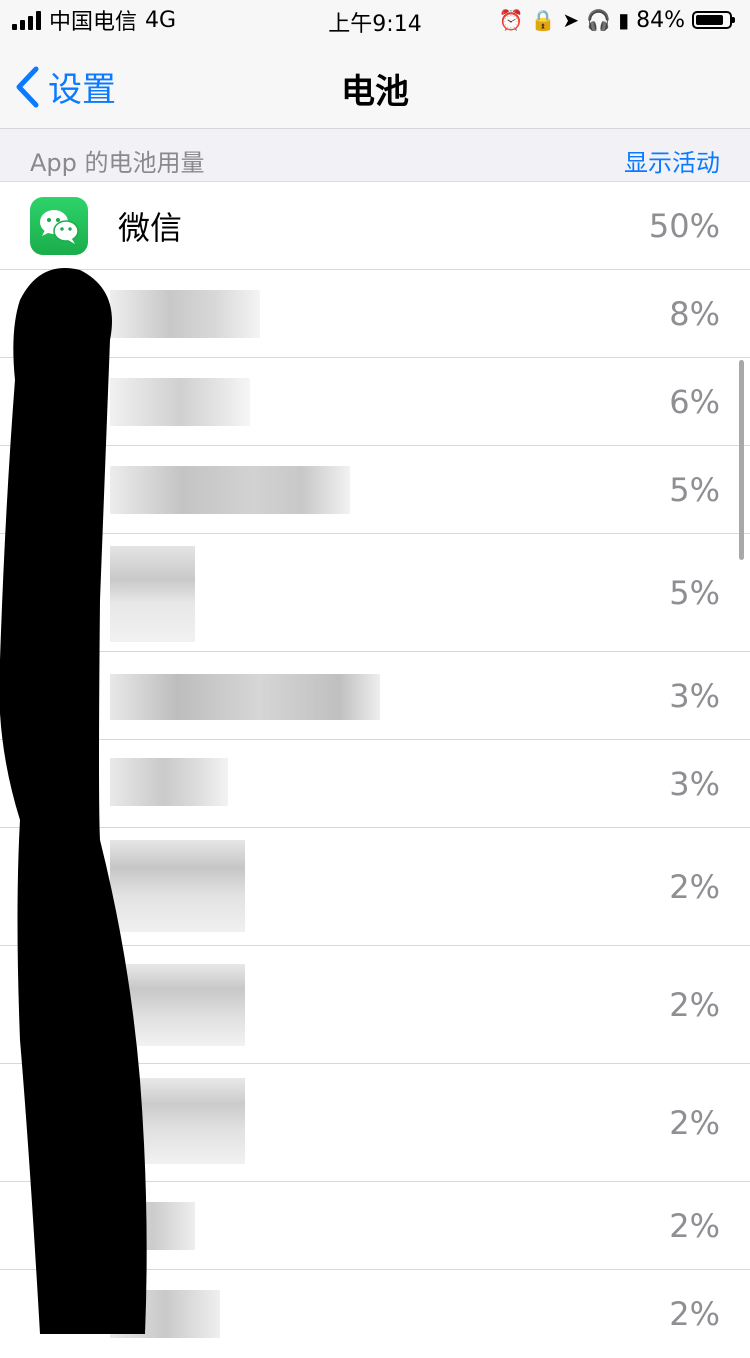 This screenshot has width=750, height=1358. What do you see at coordinates (709, 20) in the screenshot?
I see `battery-fill` at bounding box center [709, 20].